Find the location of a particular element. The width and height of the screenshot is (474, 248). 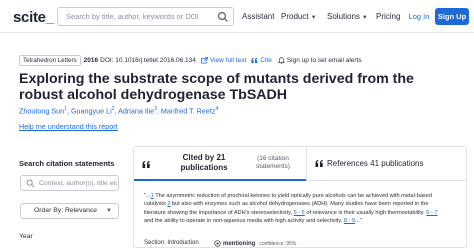

scite-logo: scite_ is located at coordinates (33, 17).